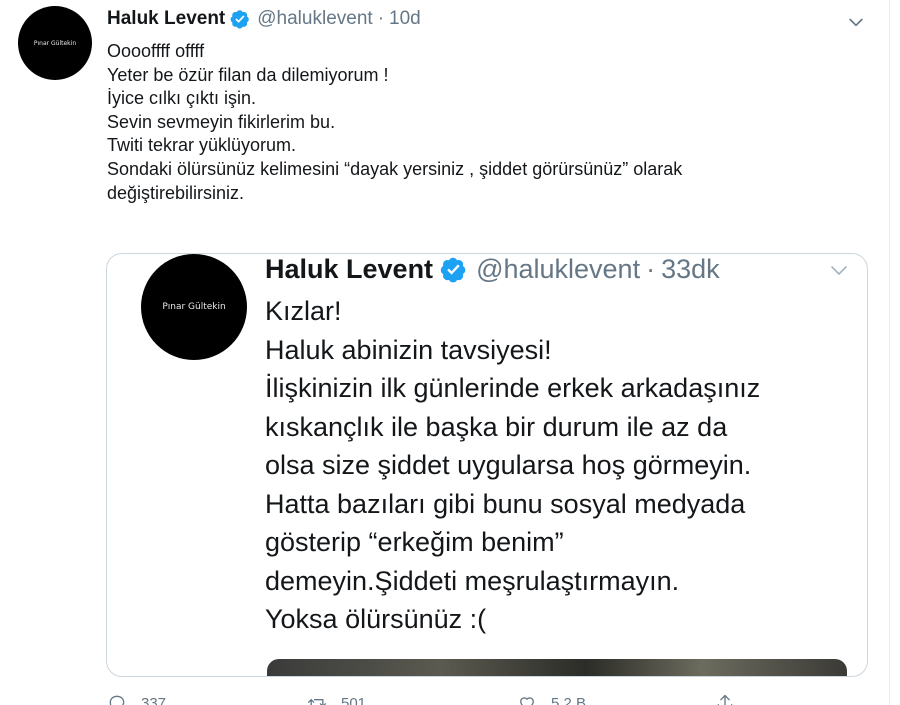 The image size is (900, 705). Describe the element at coordinates (527, 701) in the screenshot. I see `heart-icon` at that location.